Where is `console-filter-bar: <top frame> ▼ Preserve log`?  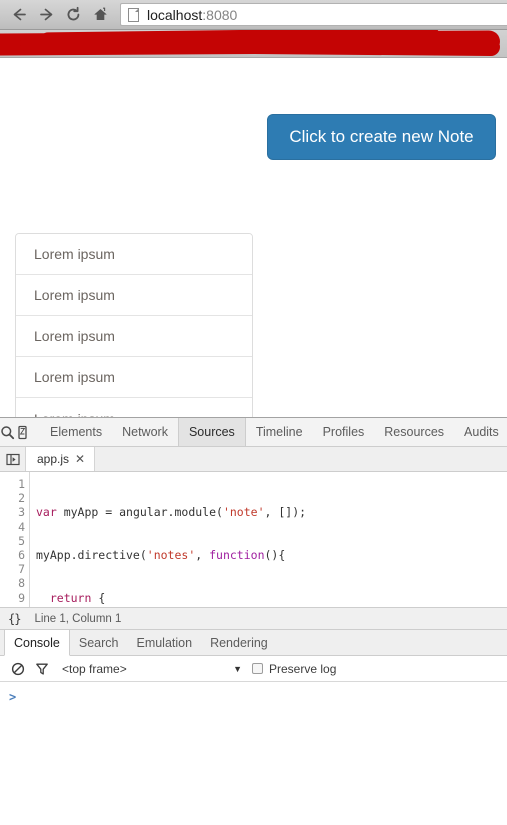 console-filter-bar: <top frame> ▼ Preserve log is located at coordinates (253, 669).